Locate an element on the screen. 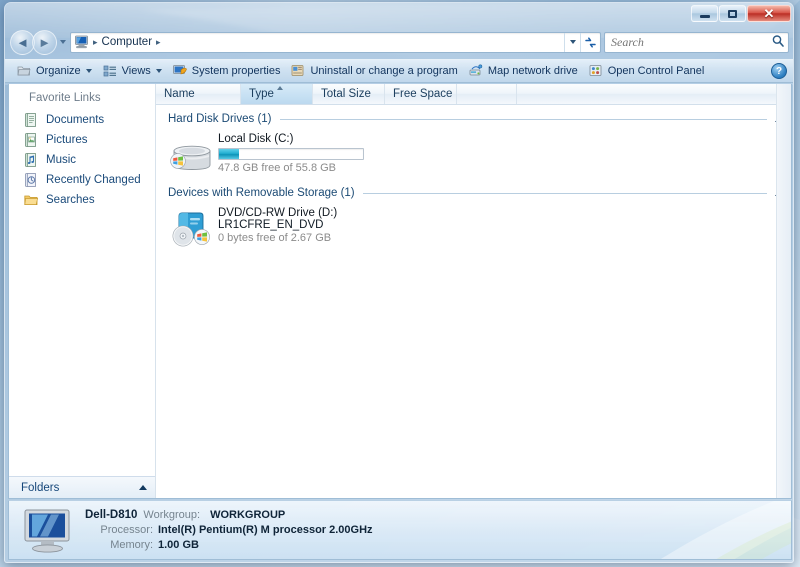  disk-usage-bar is located at coordinates (291, 154).